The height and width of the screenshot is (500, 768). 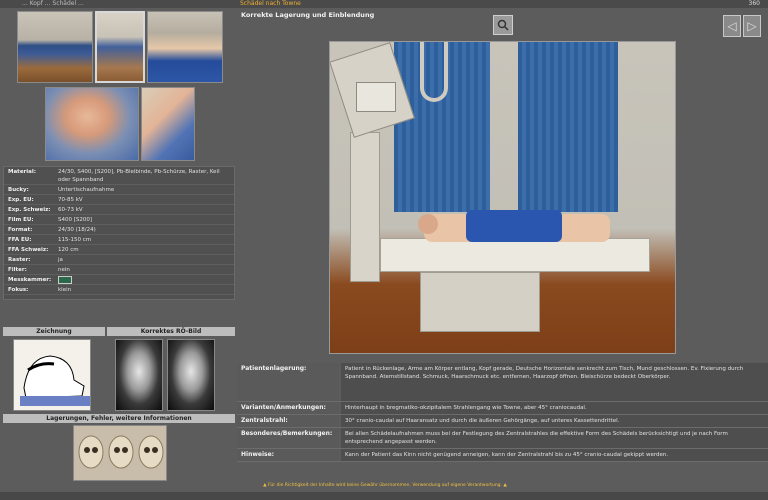 I want to click on detail-row: Filter: nein, so click(x=119, y=270).